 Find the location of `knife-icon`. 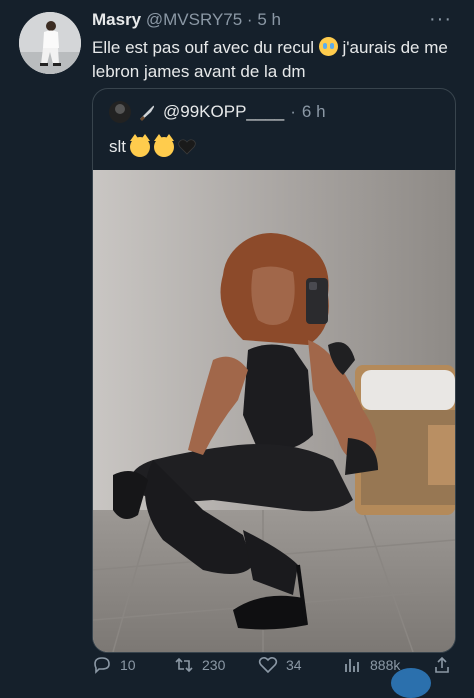

knife-icon is located at coordinates (147, 113).